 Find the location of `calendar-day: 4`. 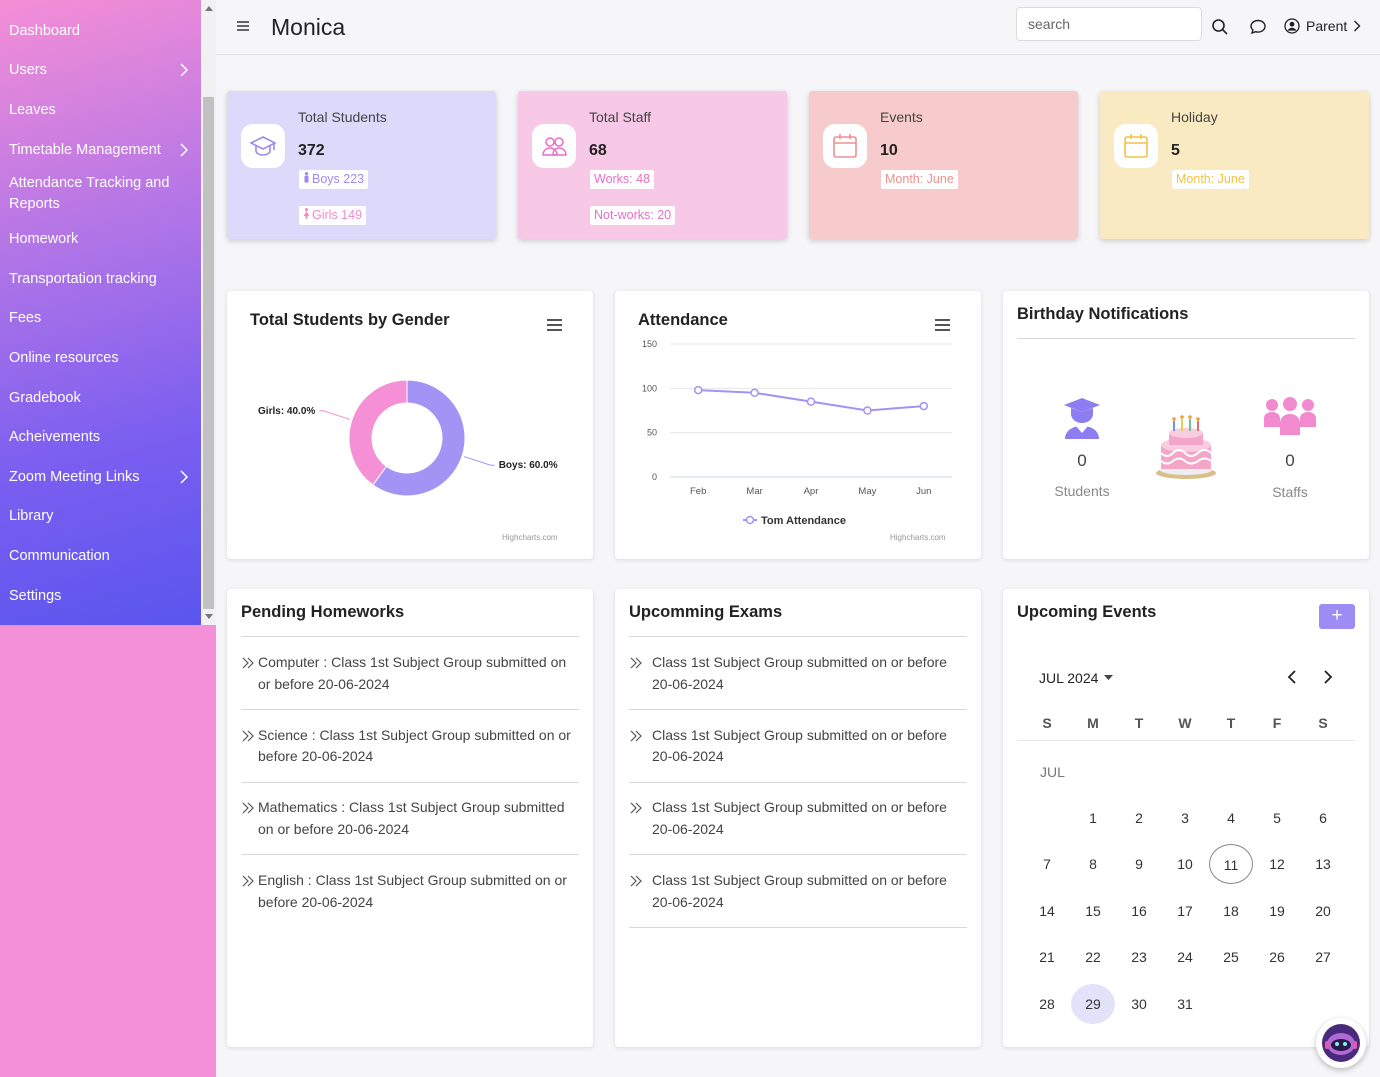

calendar-day: 4 is located at coordinates (1231, 818).